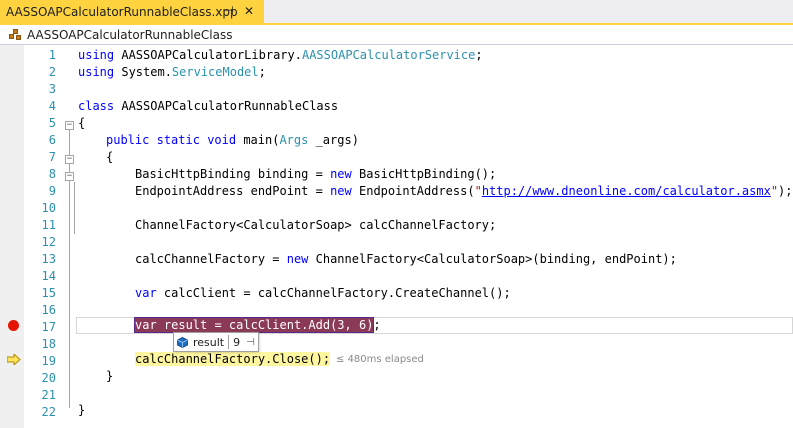 Image resolution: width=793 pixels, height=428 pixels. Describe the element at coordinates (15, 35) in the screenshot. I see `class-icon` at that location.